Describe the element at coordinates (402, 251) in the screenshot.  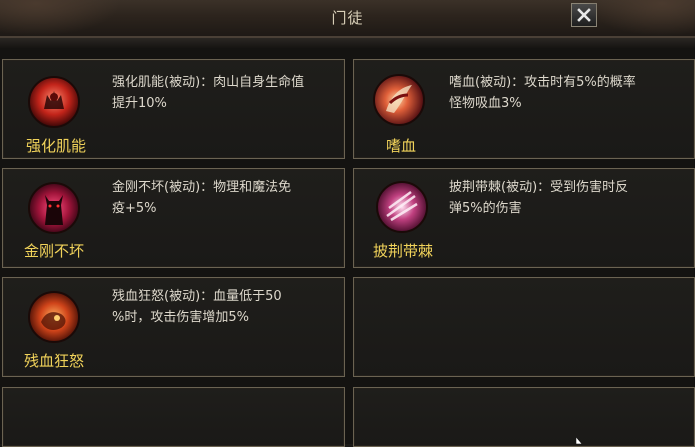
I see `skill-name: 披荆带棘` at that location.